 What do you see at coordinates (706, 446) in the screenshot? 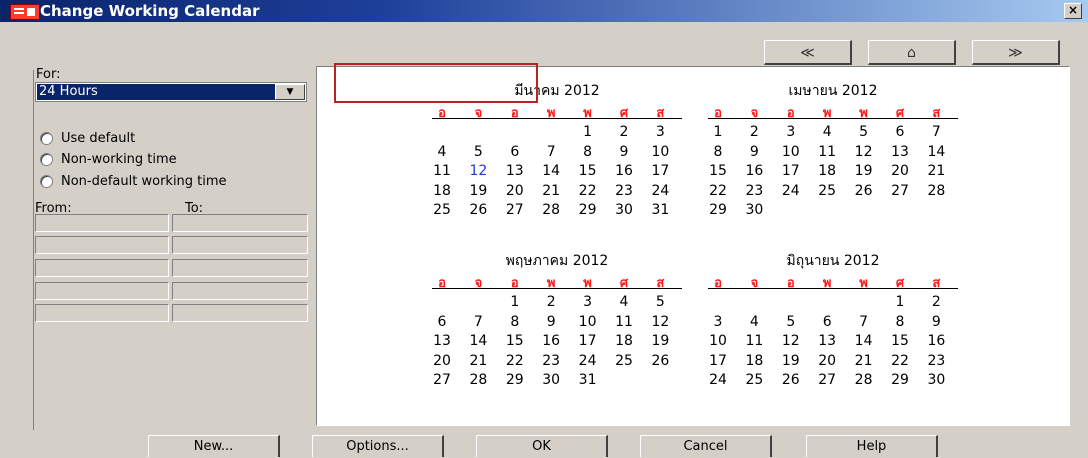
I see `cancel-button: Cancel` at bounding box center [706, 446].